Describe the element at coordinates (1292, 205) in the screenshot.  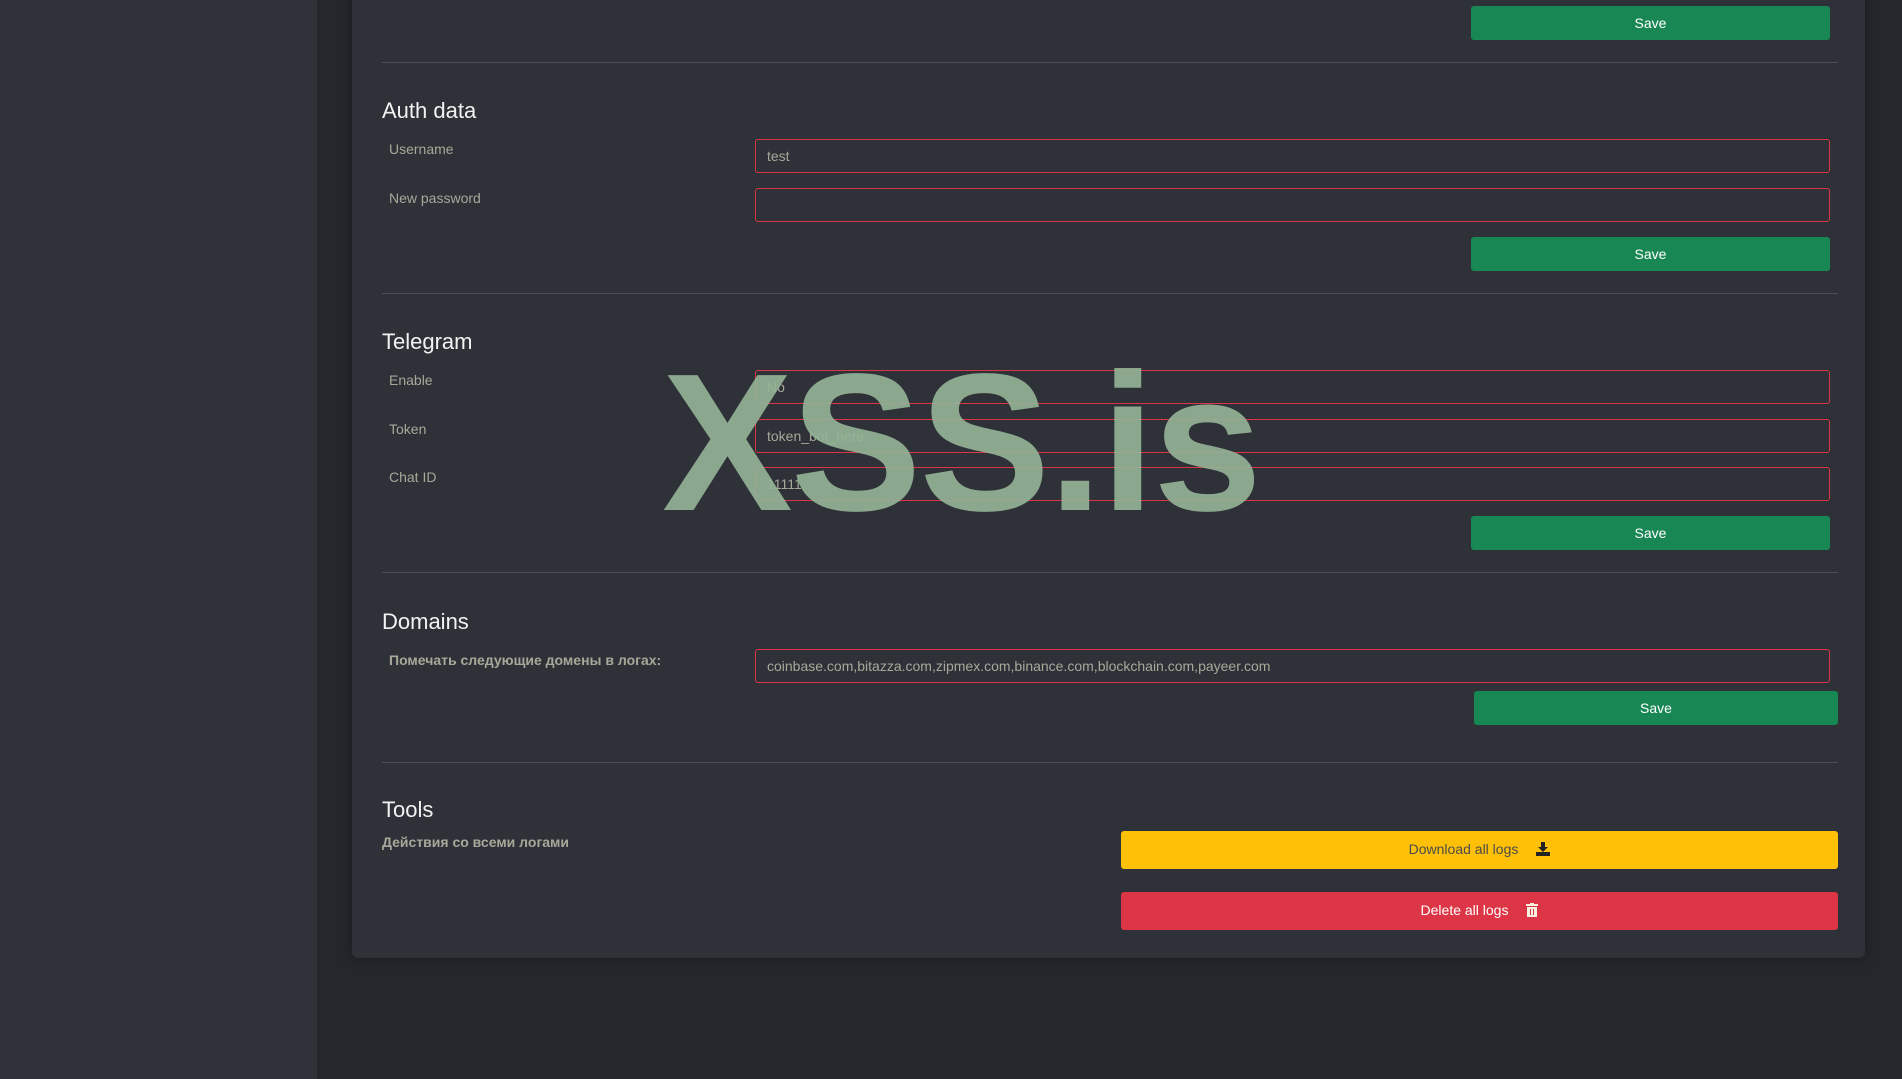
I see `new-password-input` at that location.